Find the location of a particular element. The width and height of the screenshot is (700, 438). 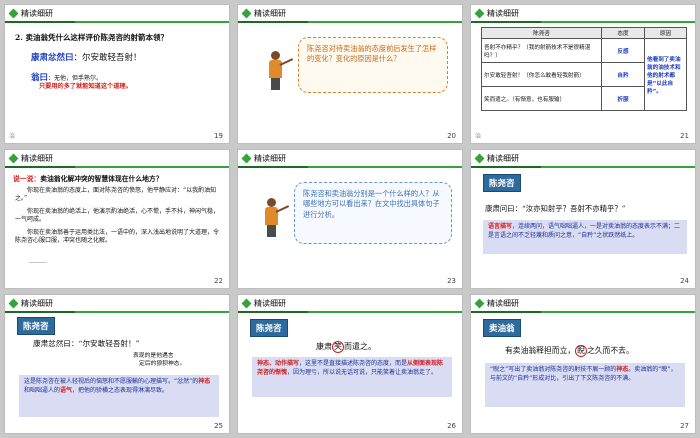

circled-word: 睨 is located at coordinates (581, 351).